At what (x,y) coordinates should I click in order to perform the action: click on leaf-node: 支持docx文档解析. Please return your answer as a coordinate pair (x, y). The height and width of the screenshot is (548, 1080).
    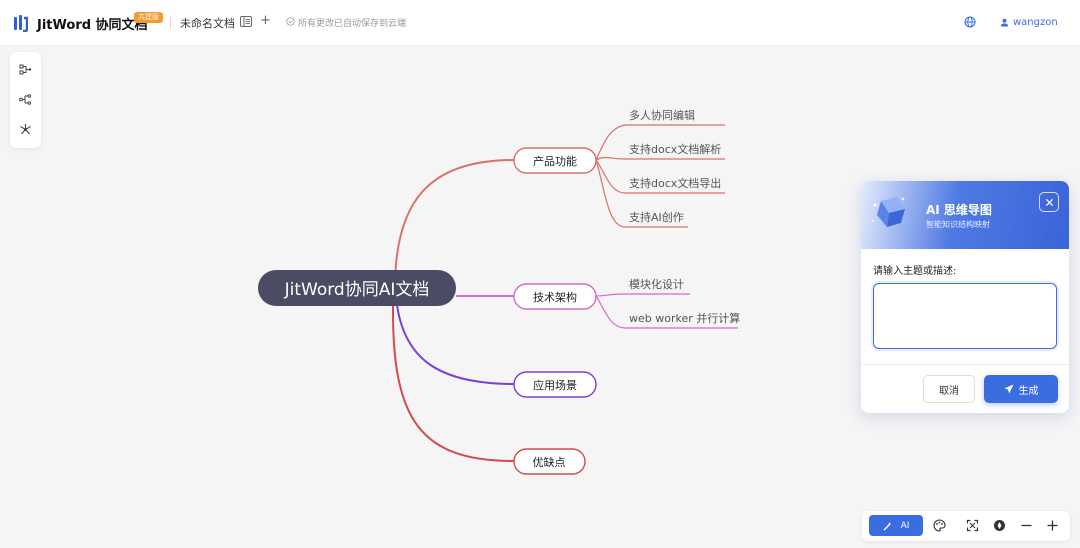
    Looking at the image, I should click on (675, 149).